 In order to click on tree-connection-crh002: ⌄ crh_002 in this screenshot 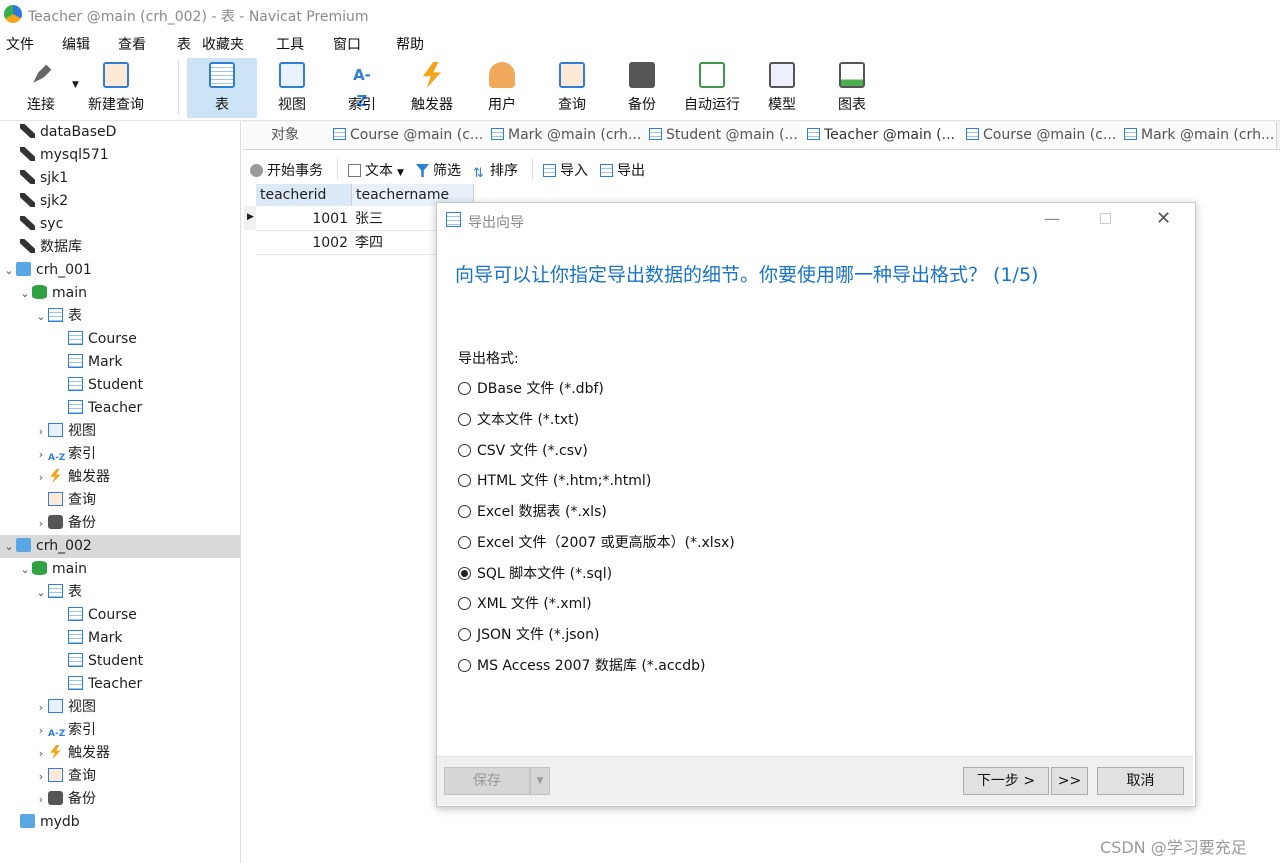, I will do `click(47, 546)`.